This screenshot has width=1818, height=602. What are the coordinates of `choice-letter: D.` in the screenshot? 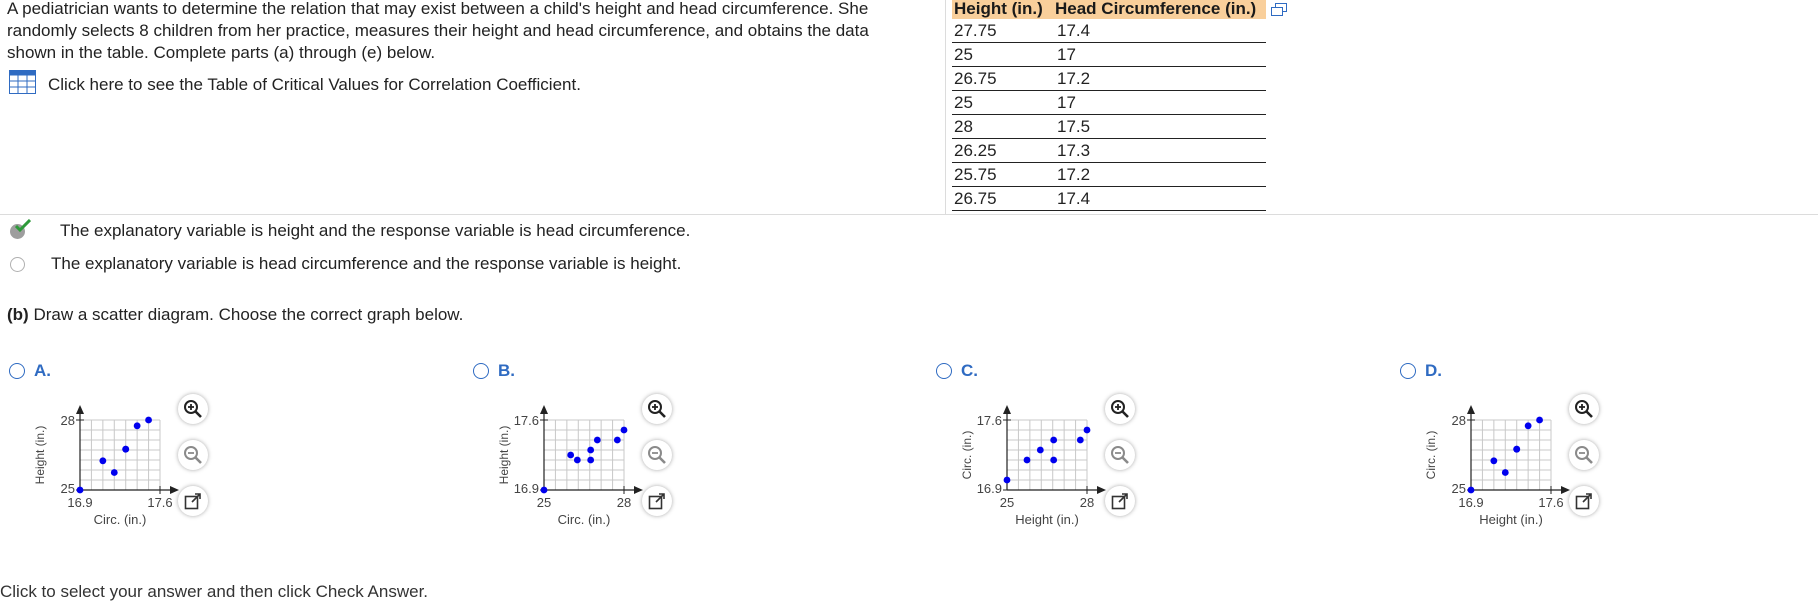 It's located at (1433, 370).